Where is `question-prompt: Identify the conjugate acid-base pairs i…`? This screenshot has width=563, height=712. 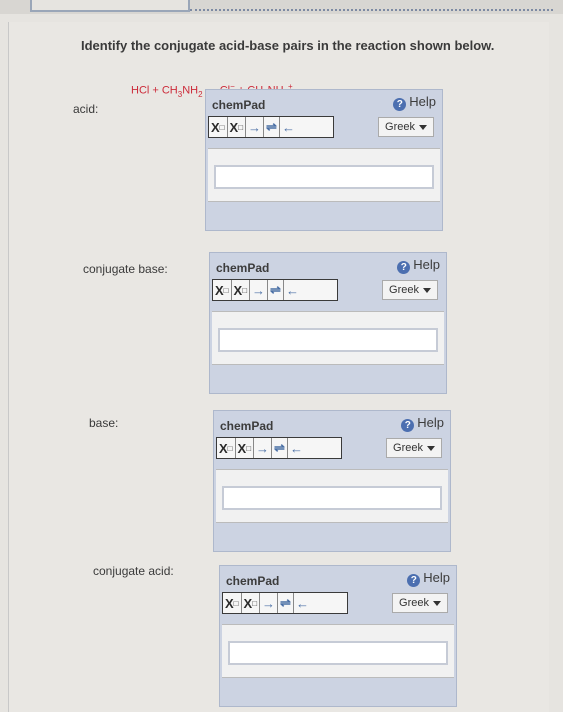
question-prompt: Identify the conjugate acid-base pairs i… is located at coordinates (288, 45).